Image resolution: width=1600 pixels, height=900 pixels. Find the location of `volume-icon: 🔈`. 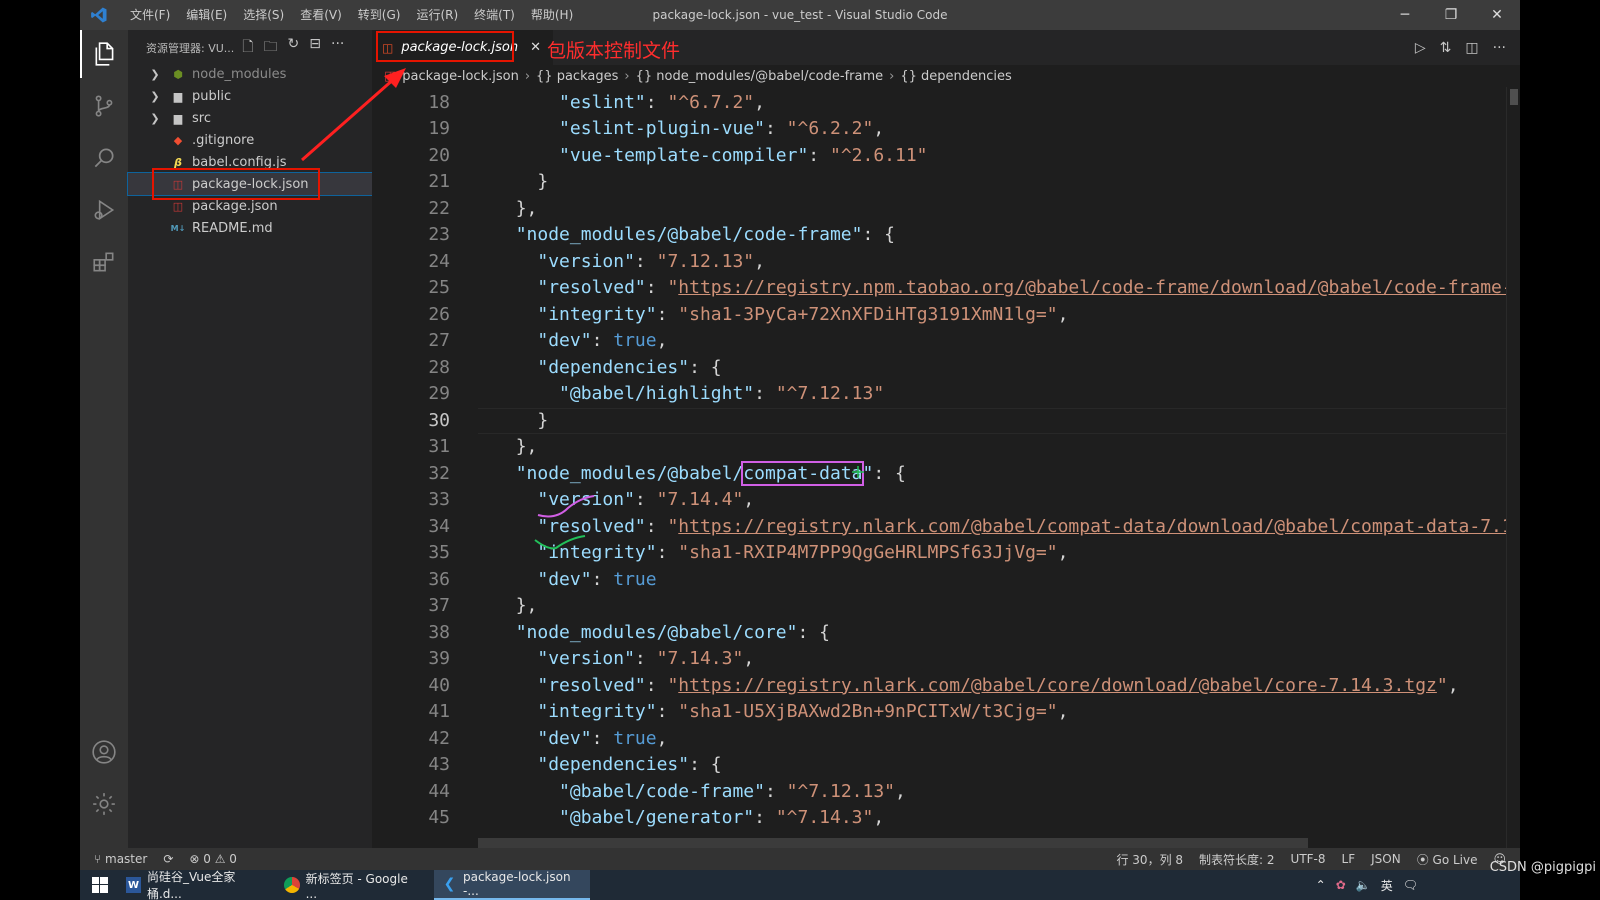

volume-icon: 🔈 is located at coordinates (1363, 885).